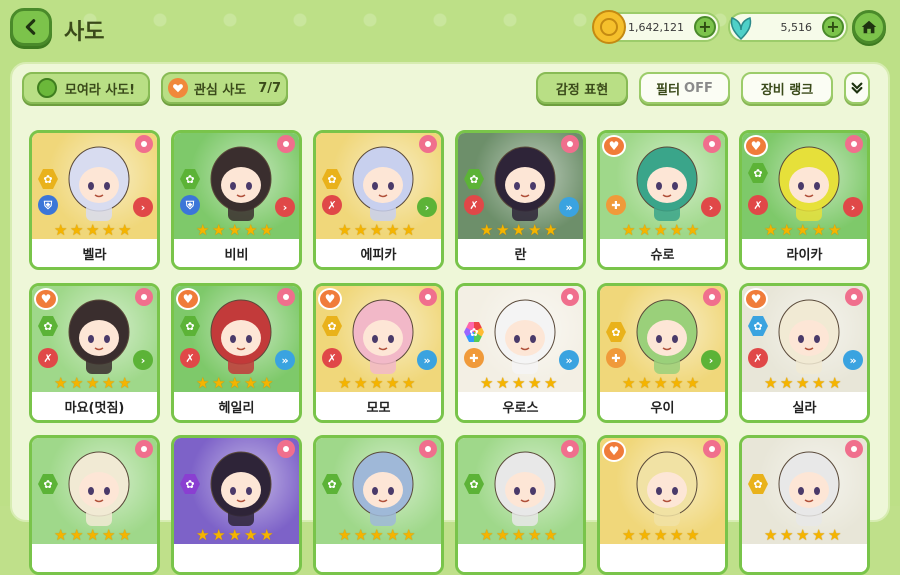 This screenshot has width=900, height=575. I want to click on emote-label: 감정 표현, so click(582, 90).